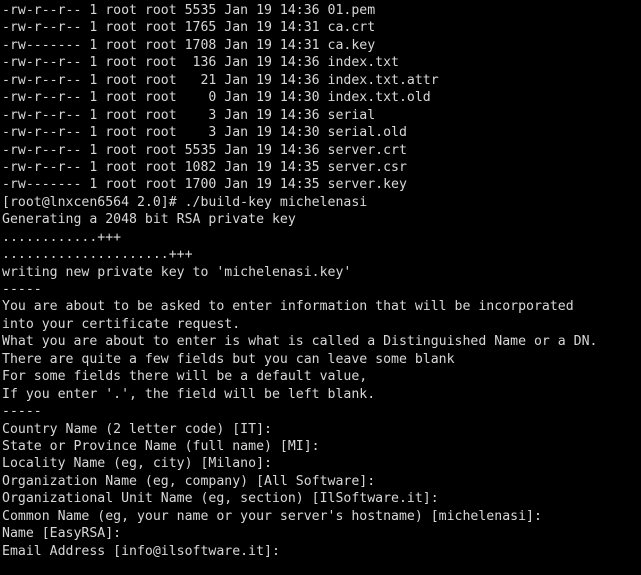 The image size is (641, 575). What do you see at coordinates (121, 324) in the screenshot?
I see `terminal-line: into your certificate request.` at bounding box center [121, 324].